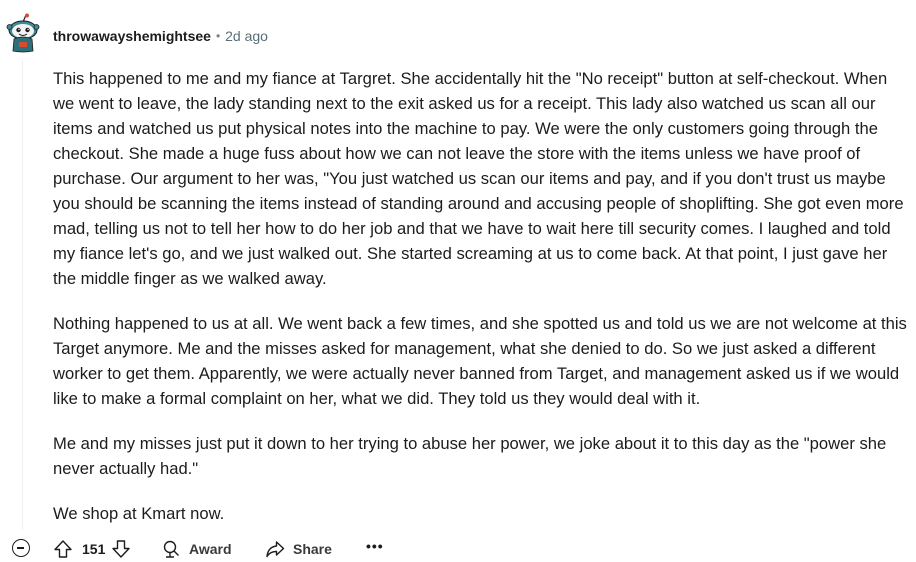 This screenshot has width=916, height=562. I want to click on award-label: Award, so click(210, 549).